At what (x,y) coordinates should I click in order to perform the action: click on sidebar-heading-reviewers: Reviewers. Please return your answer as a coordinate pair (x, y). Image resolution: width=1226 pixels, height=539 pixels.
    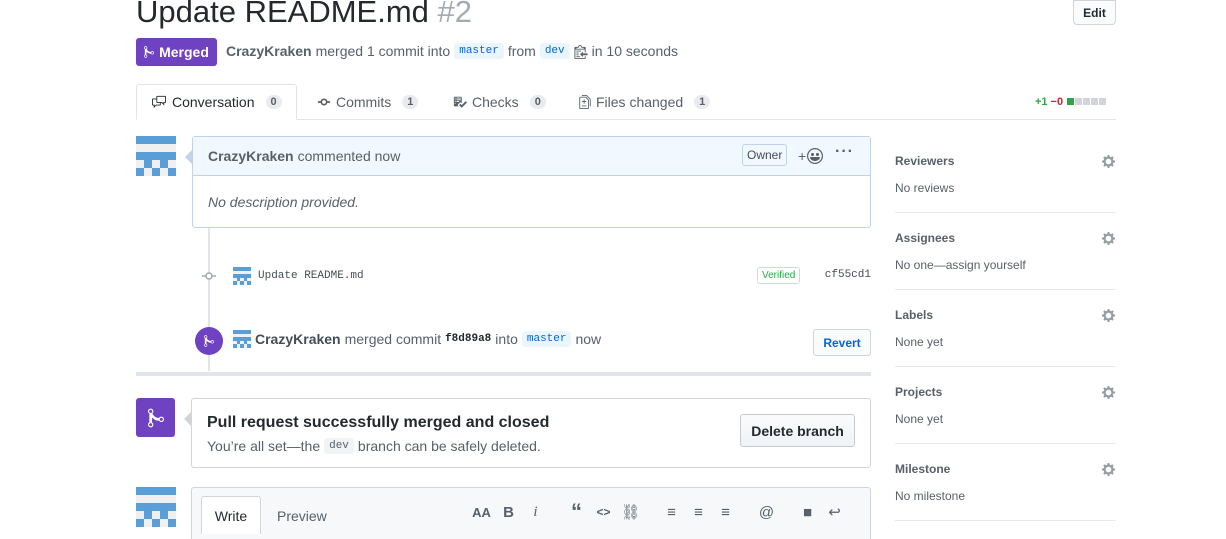
    Looking at the image, I should click on (1005, 161).